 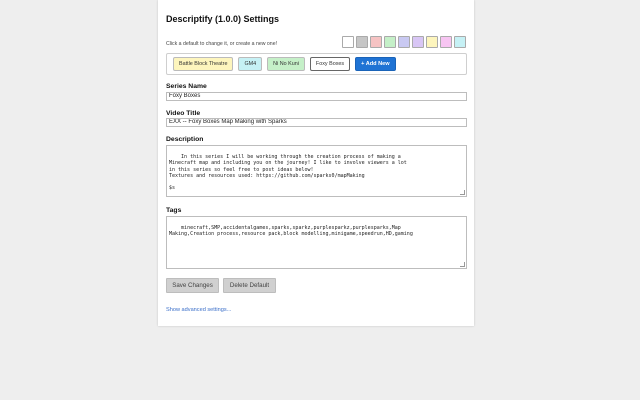 I want to click on tags-label: Tags, so click(x=174, y=210).